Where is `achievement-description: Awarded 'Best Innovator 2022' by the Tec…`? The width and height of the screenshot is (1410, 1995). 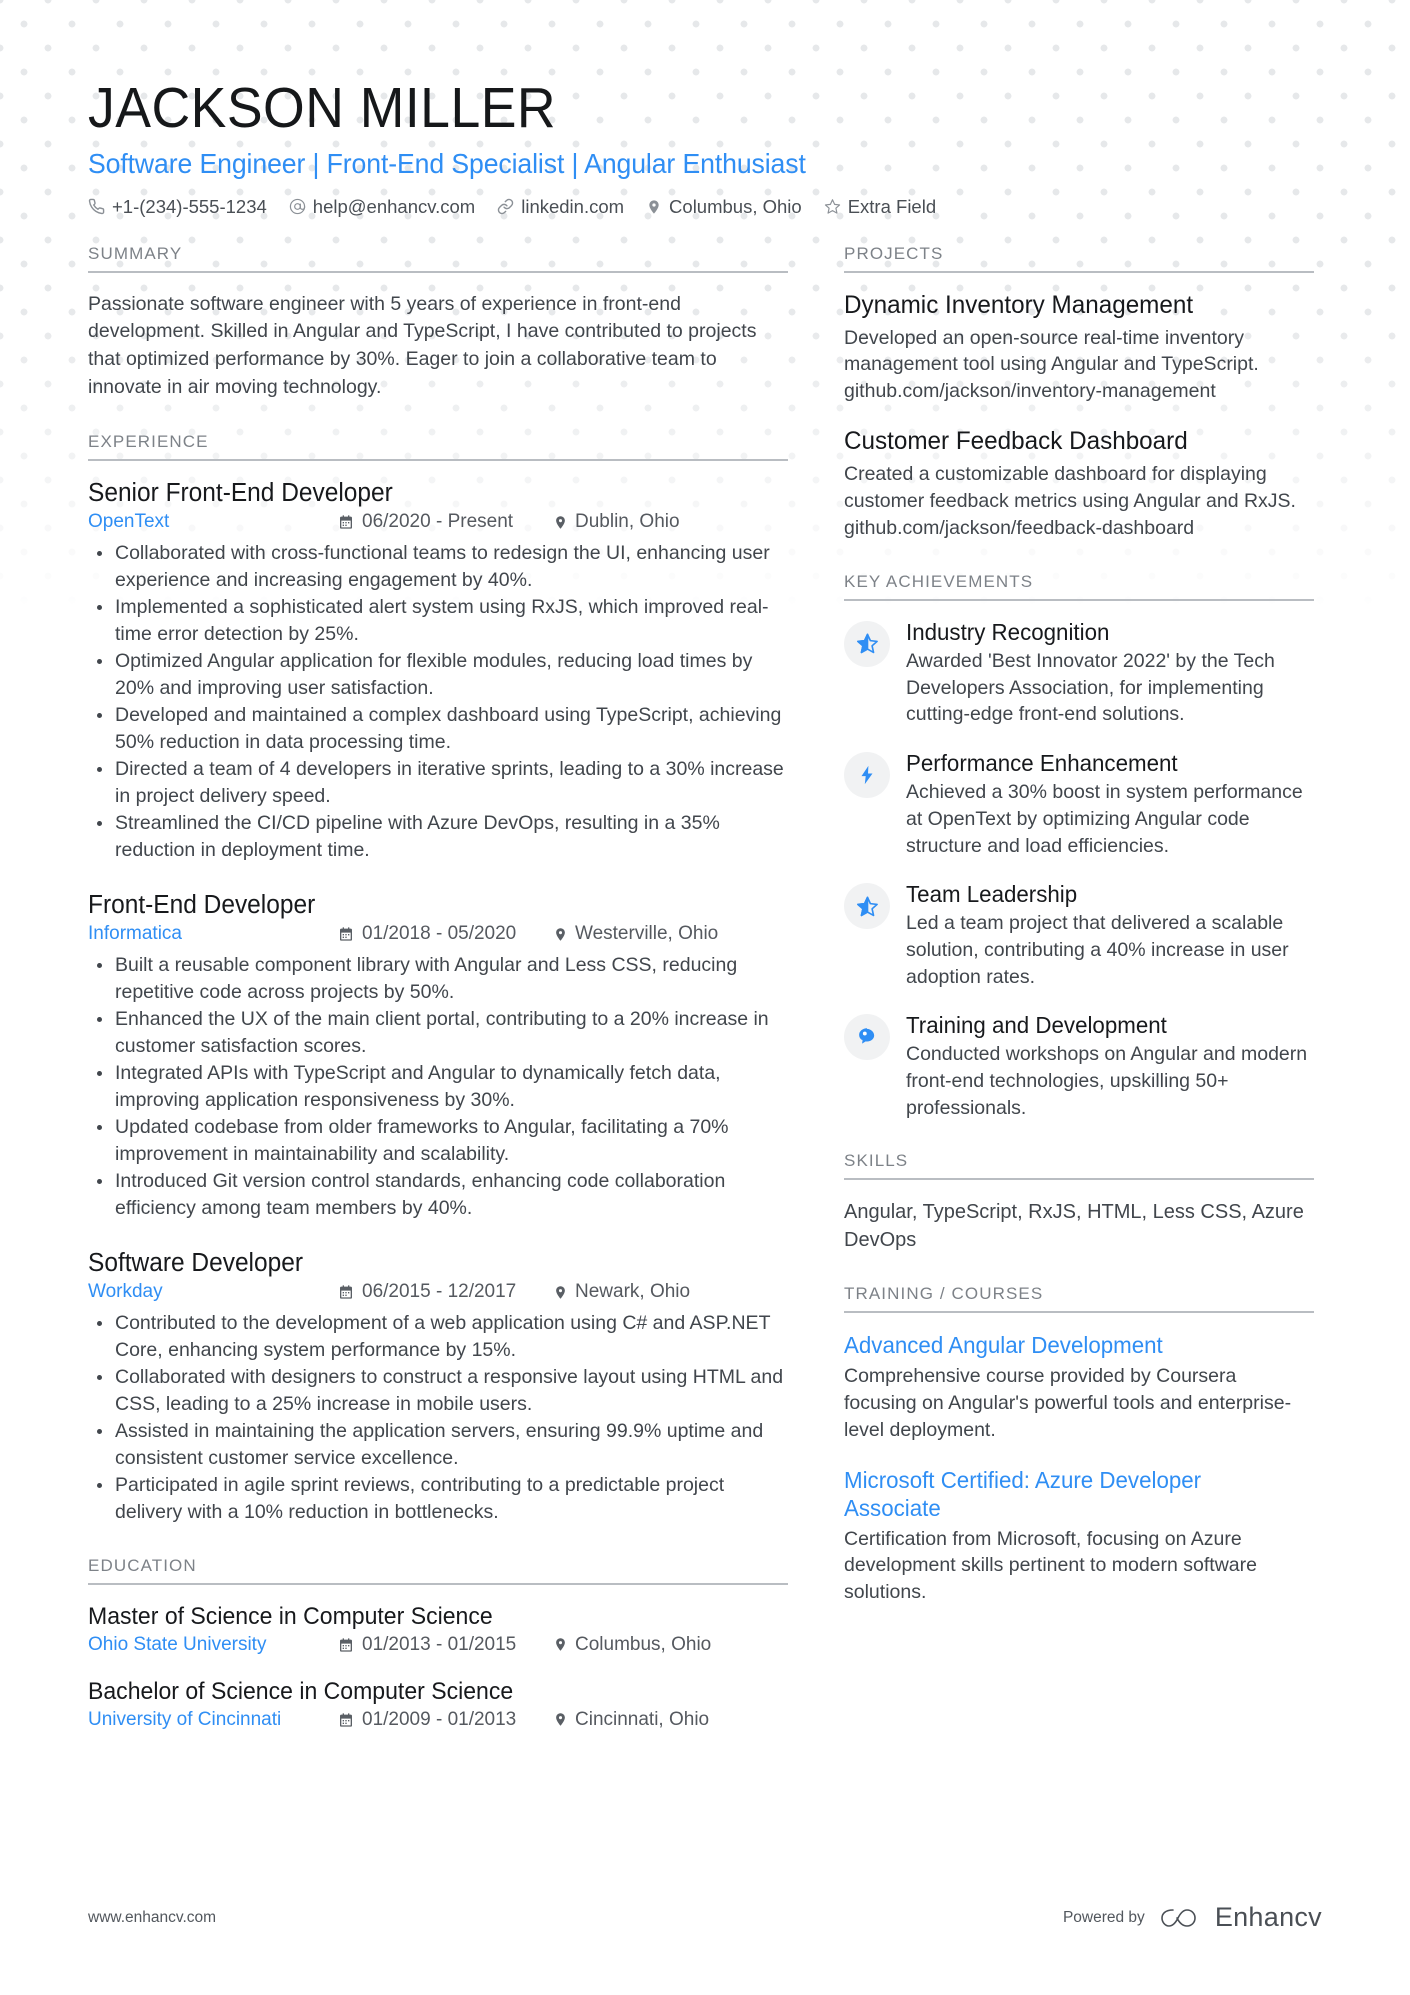 achievement-description: Awarded 'Best Innovator 2022' by the Tec… is located at coordinates (1090, 687).